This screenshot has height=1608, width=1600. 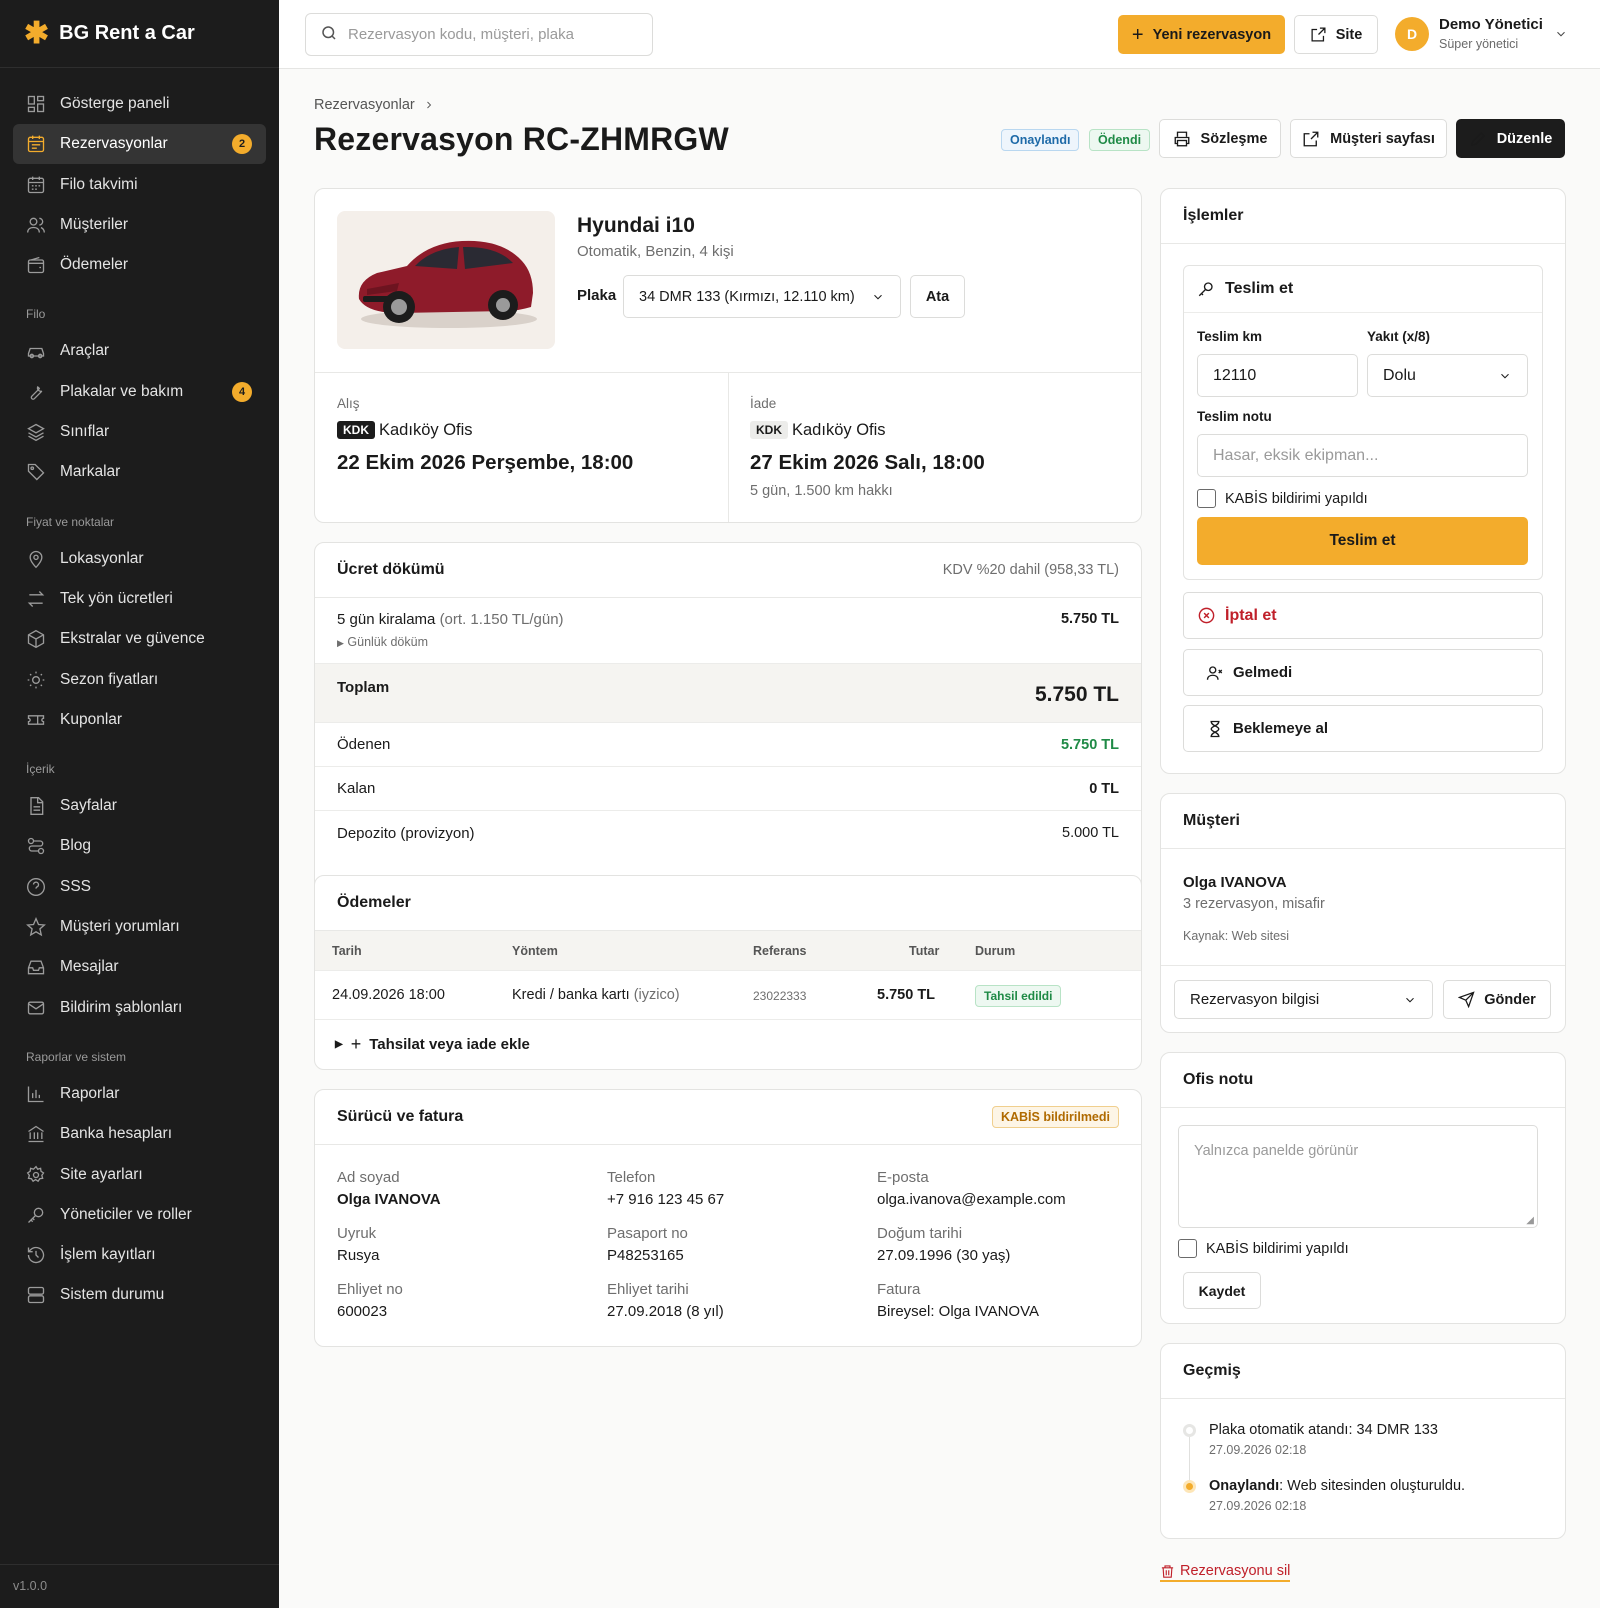 What do you see at coordinates (937, 296) in the screenshot?
I see `assign-plate-button: Ata` at bounding box center [937, 296].